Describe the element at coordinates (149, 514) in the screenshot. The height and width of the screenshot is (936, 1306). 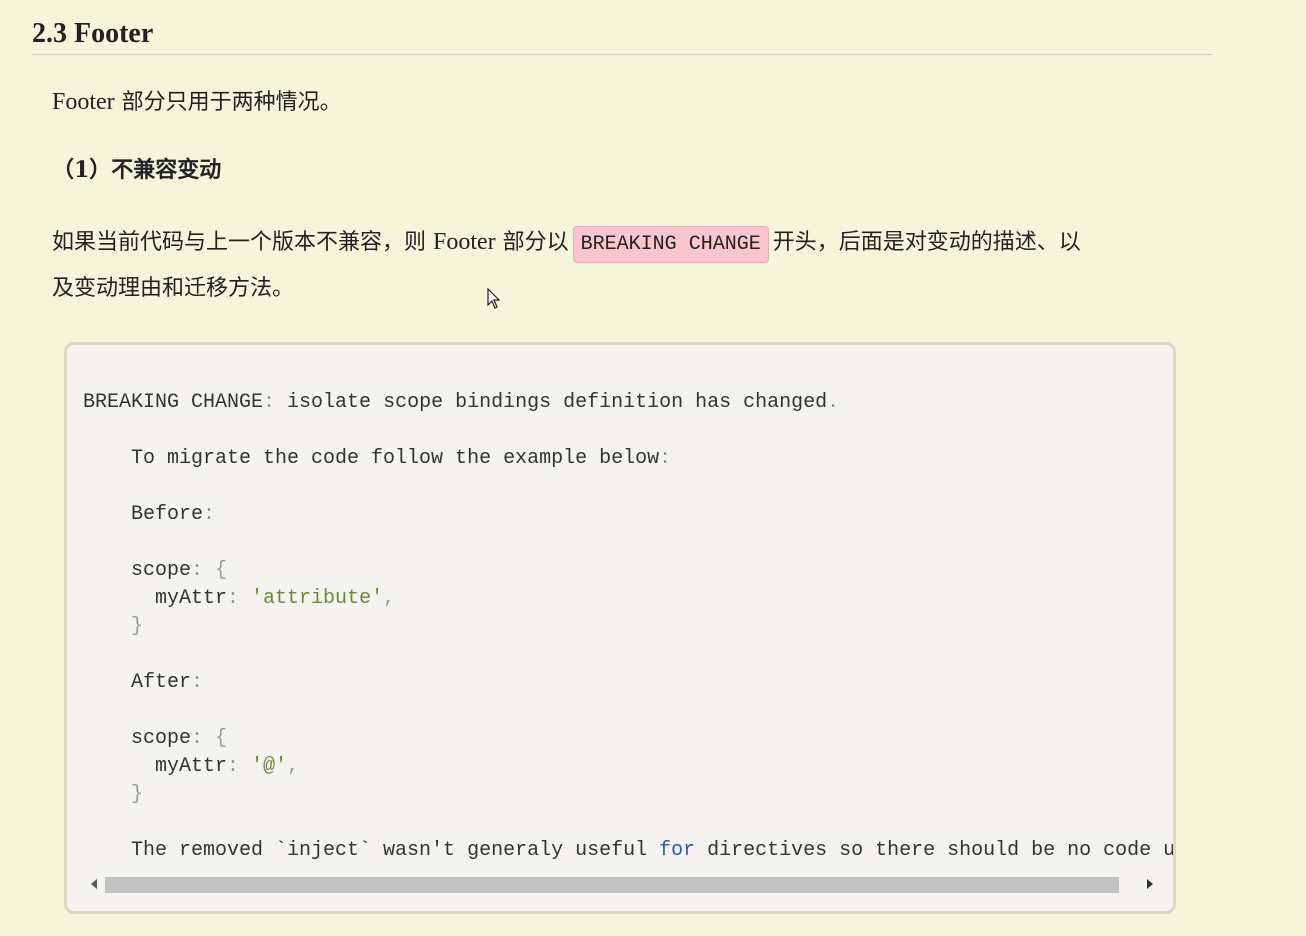
I see `code-line: Before:` at that location.